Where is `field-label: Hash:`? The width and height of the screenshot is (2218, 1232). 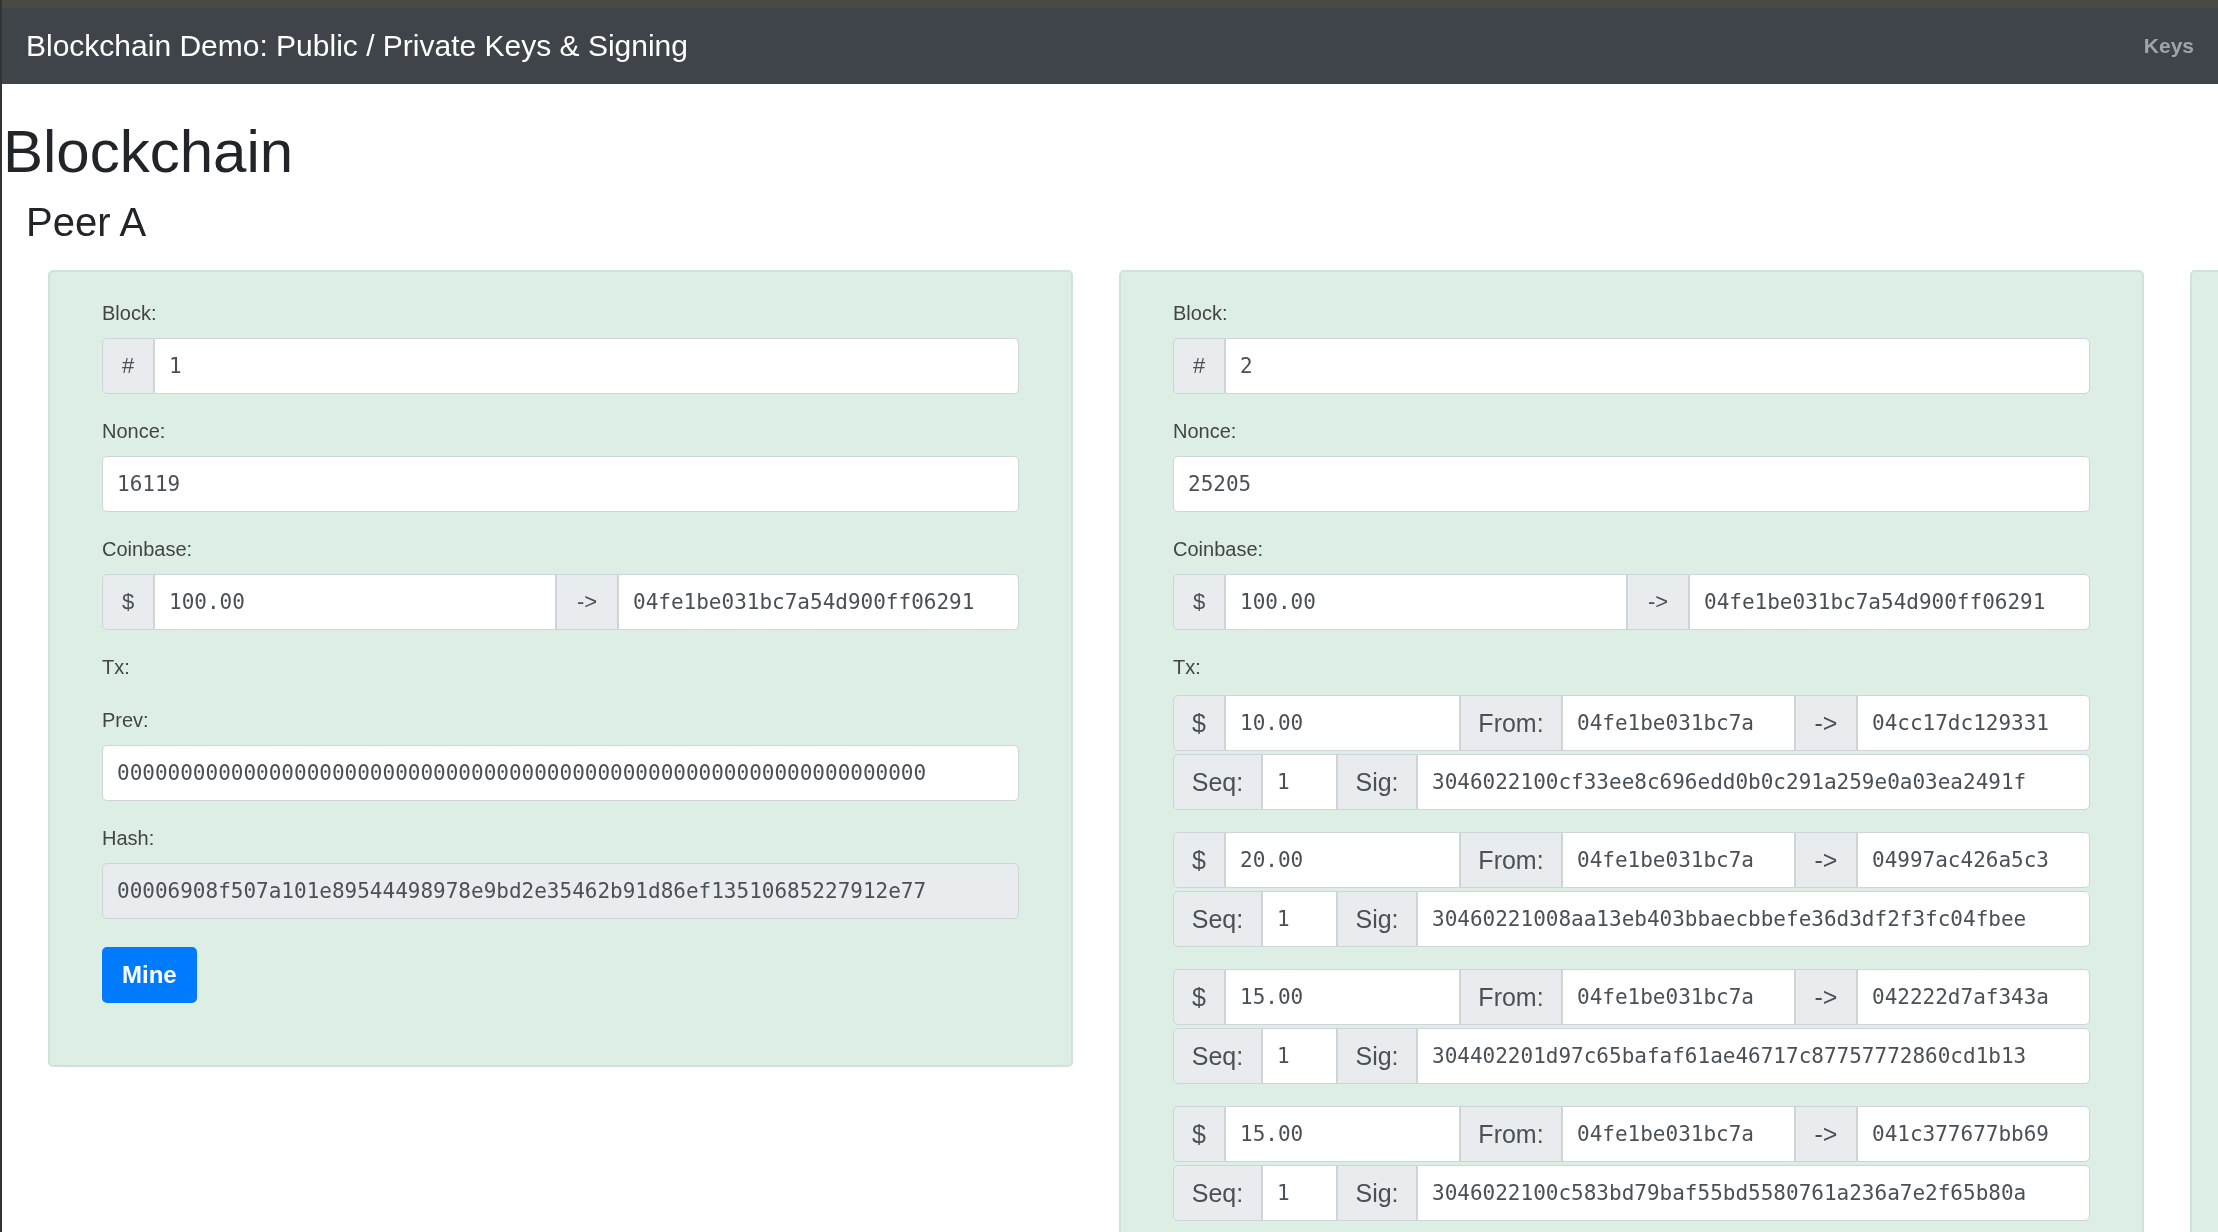
field-label: Hash: is located at coordinates (129, 838).